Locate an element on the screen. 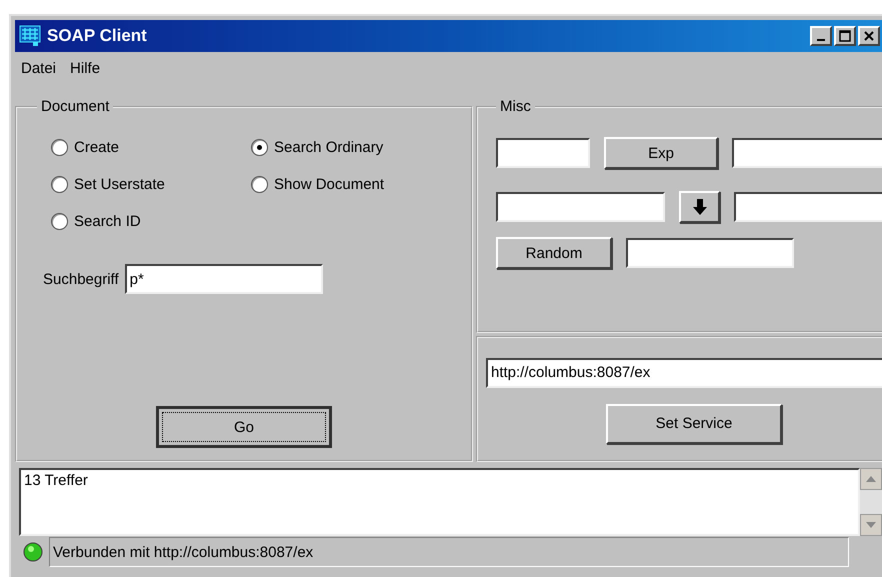 This screenshot has width=882, height=577. go-button: Go is located at coordinates (244, 427).